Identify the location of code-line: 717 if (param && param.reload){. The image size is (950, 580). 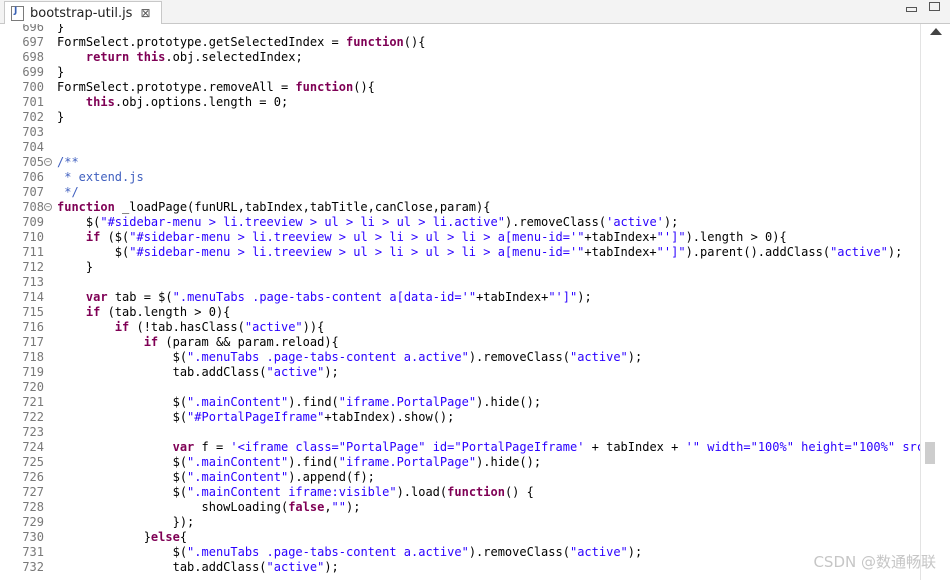
(460, 342).